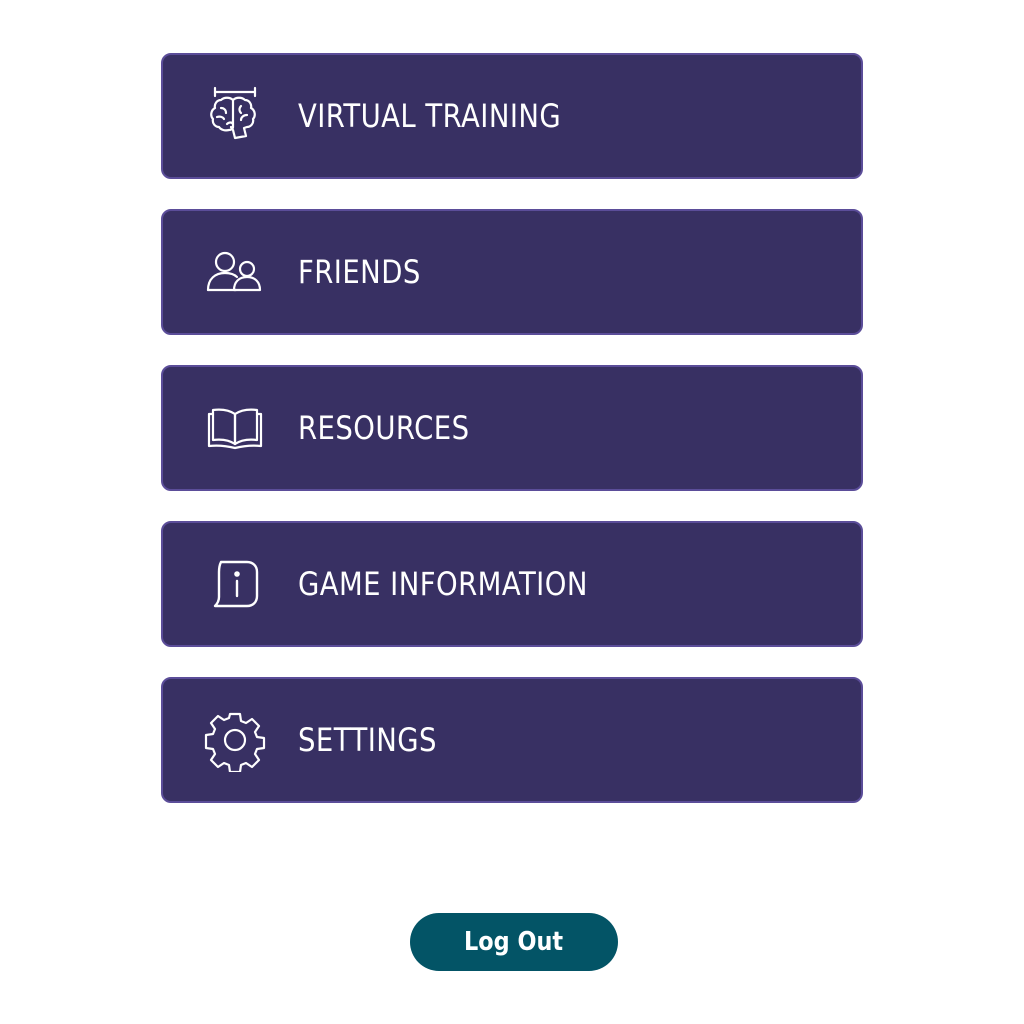  Describe the element at coordinates (512, 428) in the screenshot. I see `menu-item-resources: RESOURCES` at that location.